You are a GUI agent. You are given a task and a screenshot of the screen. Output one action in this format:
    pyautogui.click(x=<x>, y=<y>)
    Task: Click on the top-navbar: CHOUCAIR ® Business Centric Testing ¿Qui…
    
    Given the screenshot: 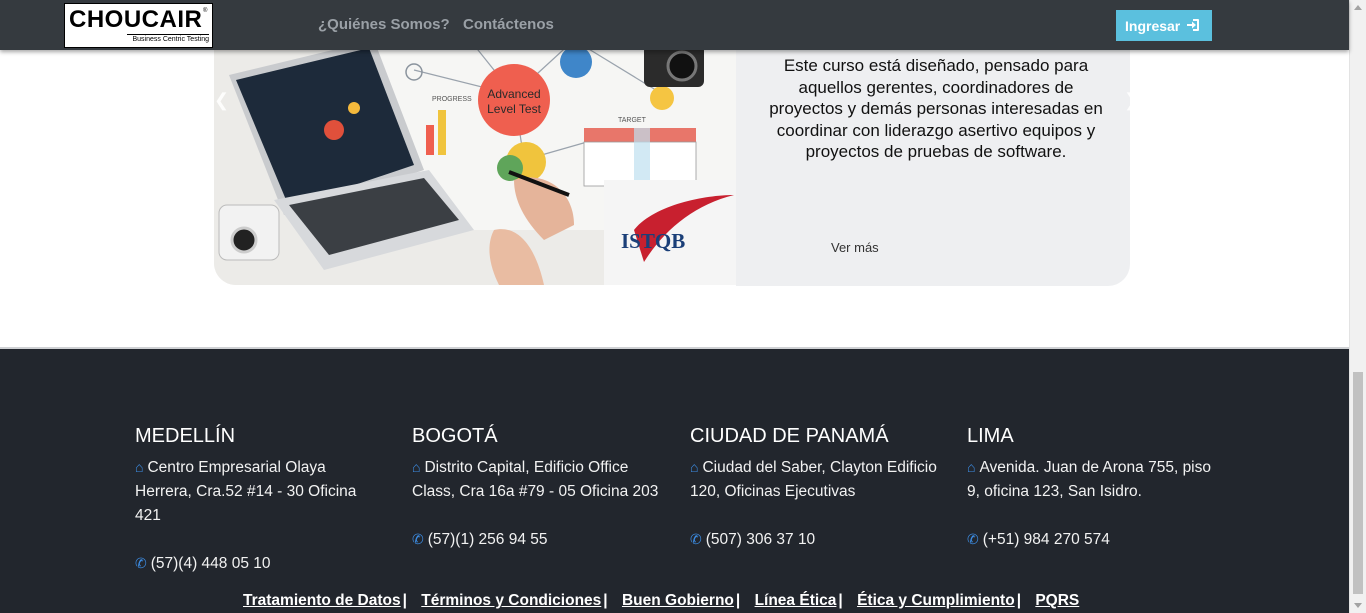 What is the action you would take?
    pyautogui.click(x=674, y=25)
    